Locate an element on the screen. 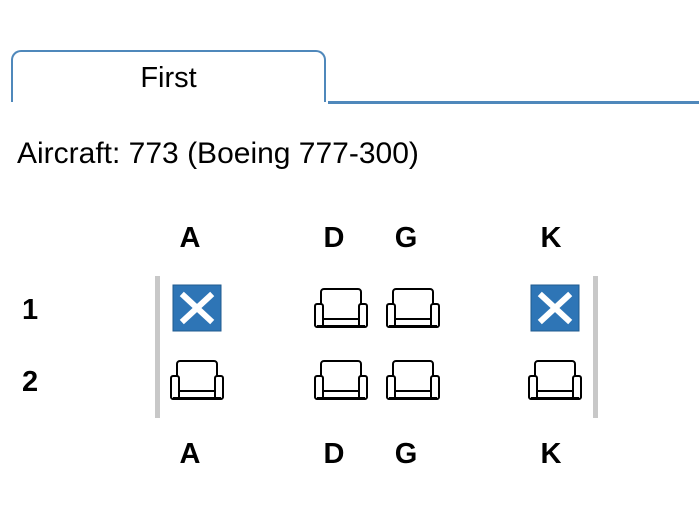 The width and height of the screenshot is (699, 519). seat-1g is located at coordinates (413, 308).